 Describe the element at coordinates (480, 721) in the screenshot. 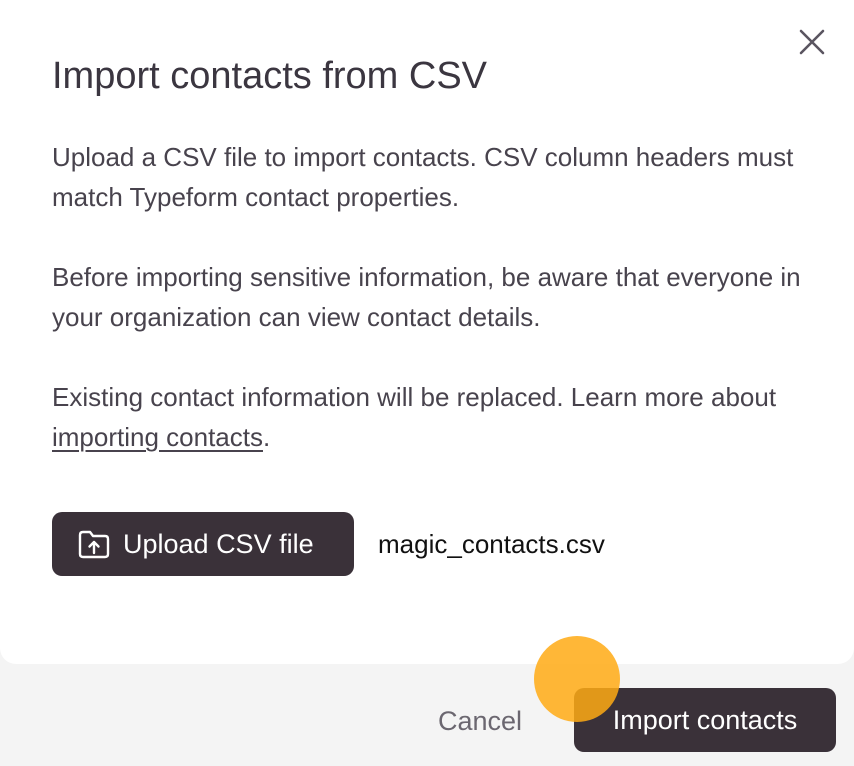

I see `cancel-button: Cancel` at that location.